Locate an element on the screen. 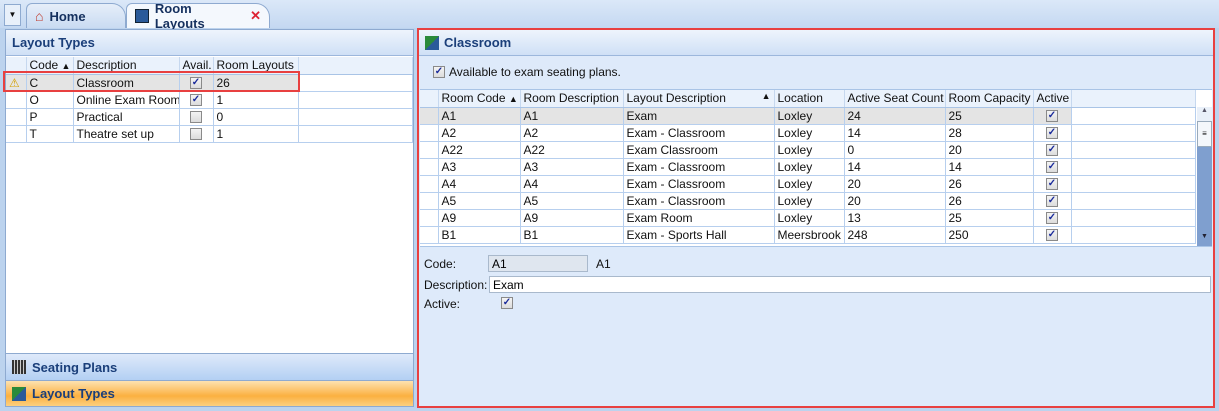 The width and height of the screenshot is (1219, 411). scroll-thumb: ≡ is located at coordinates (1204, 134).